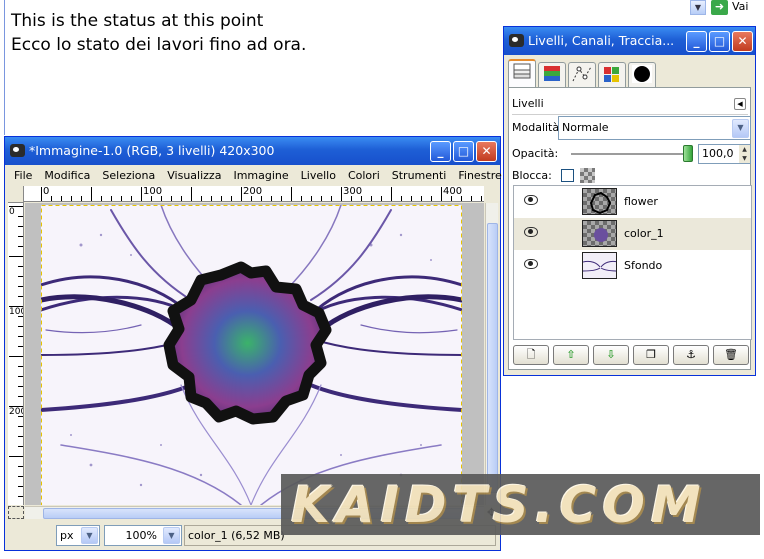 This screenshot has height=559, width=764. Describe the element at coordinates (353, 191) in the screenshot. I see `ruler-label: 300` at that location.